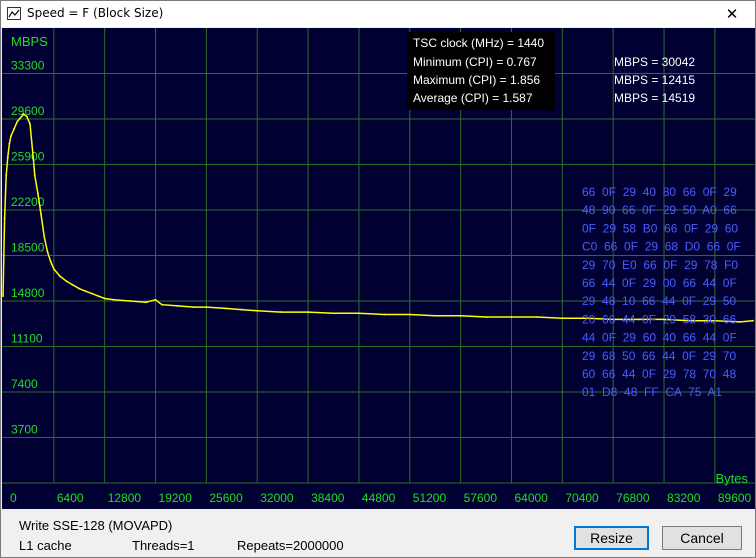  Describe the element at coordinates (654, 62) in the screenshot. I see `min-mbps-text: MBPS = 30042` at that location.